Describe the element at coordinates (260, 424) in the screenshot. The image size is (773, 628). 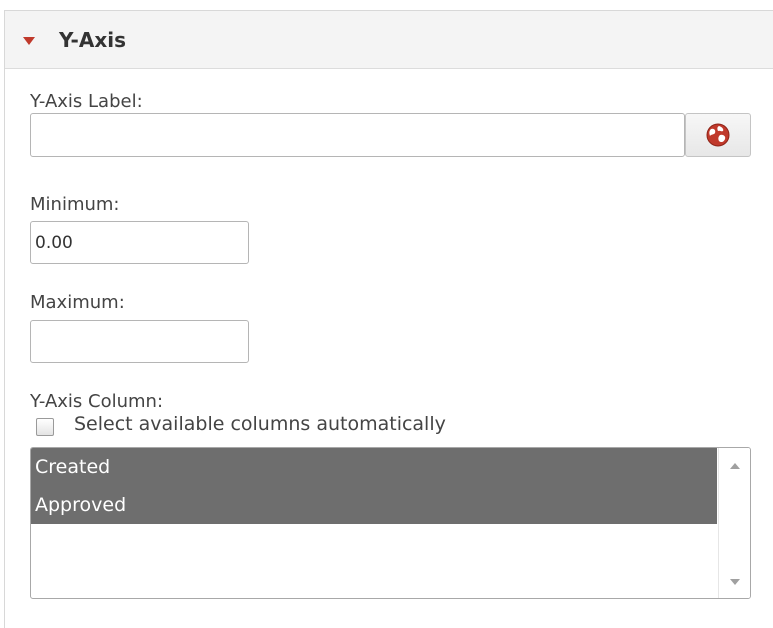
I see `auto-select-label: Select available columns automatically` at that location.